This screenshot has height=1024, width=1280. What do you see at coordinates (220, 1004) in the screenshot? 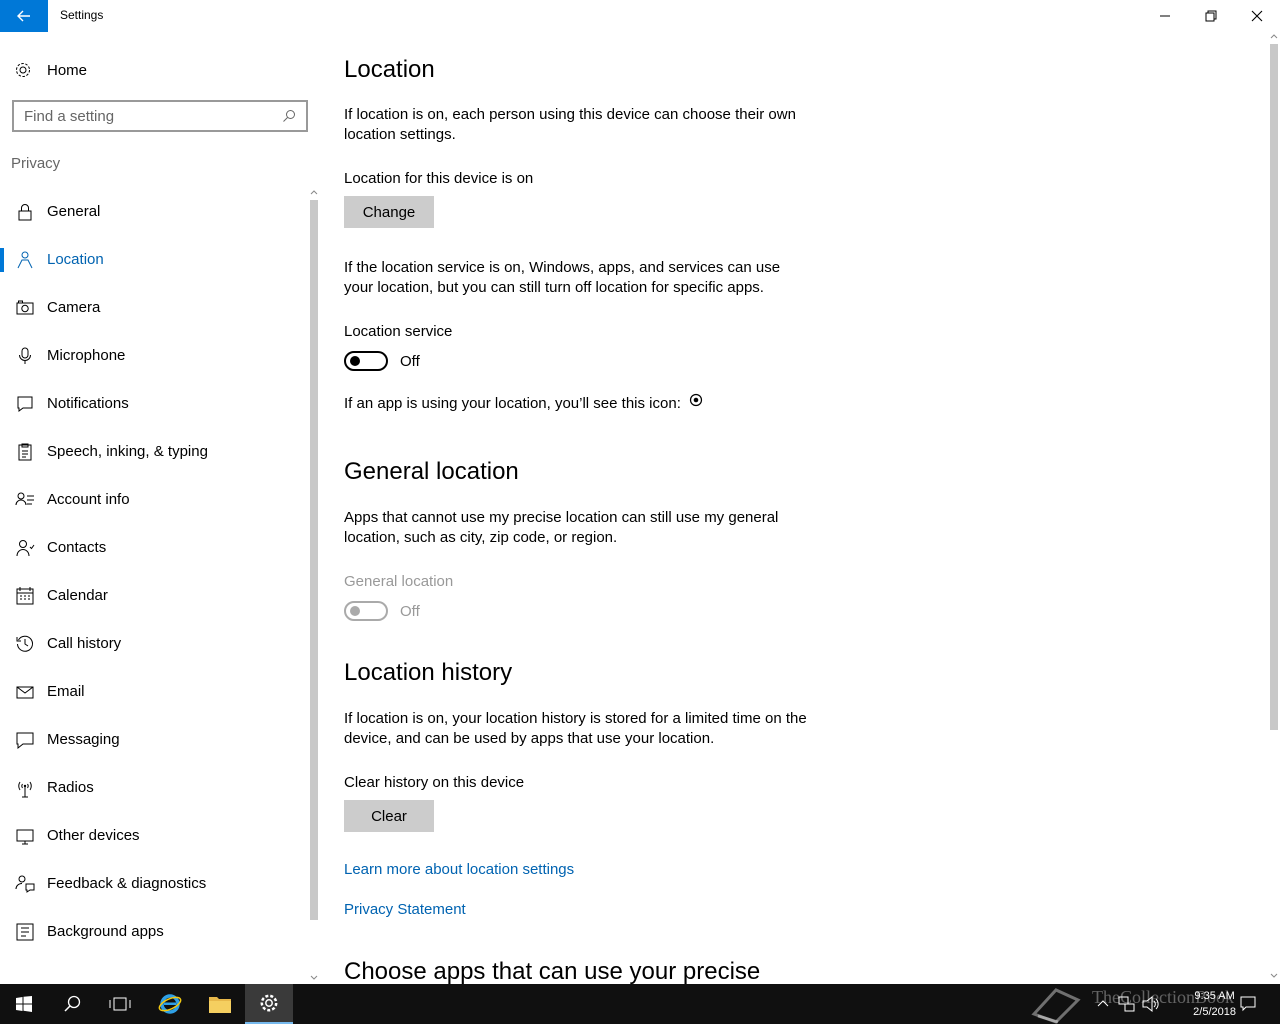
I see `file-explorer-button` at bounding box center [220, 1004].